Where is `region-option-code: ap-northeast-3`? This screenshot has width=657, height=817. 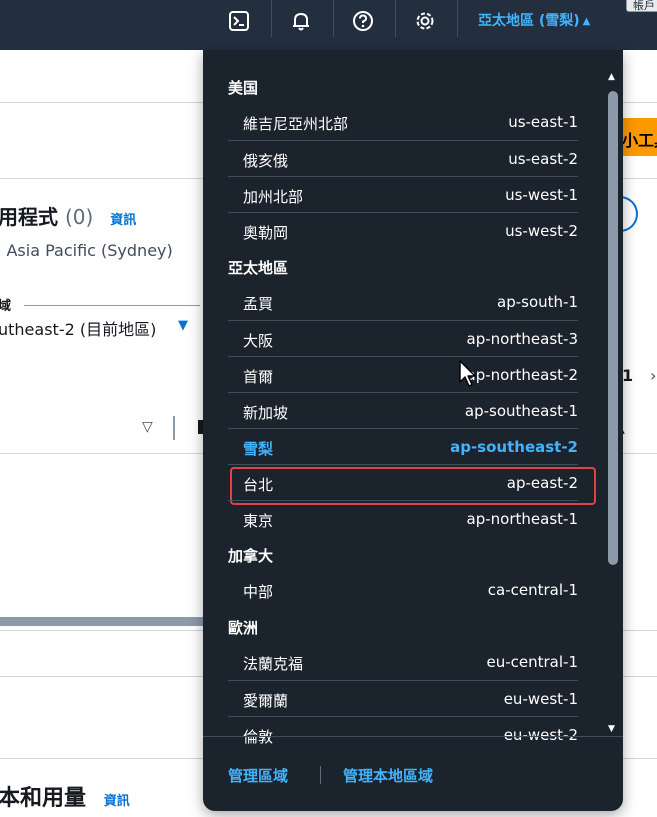
region-option-code: ap-northeast-3 is located at coordinates (522, 339).